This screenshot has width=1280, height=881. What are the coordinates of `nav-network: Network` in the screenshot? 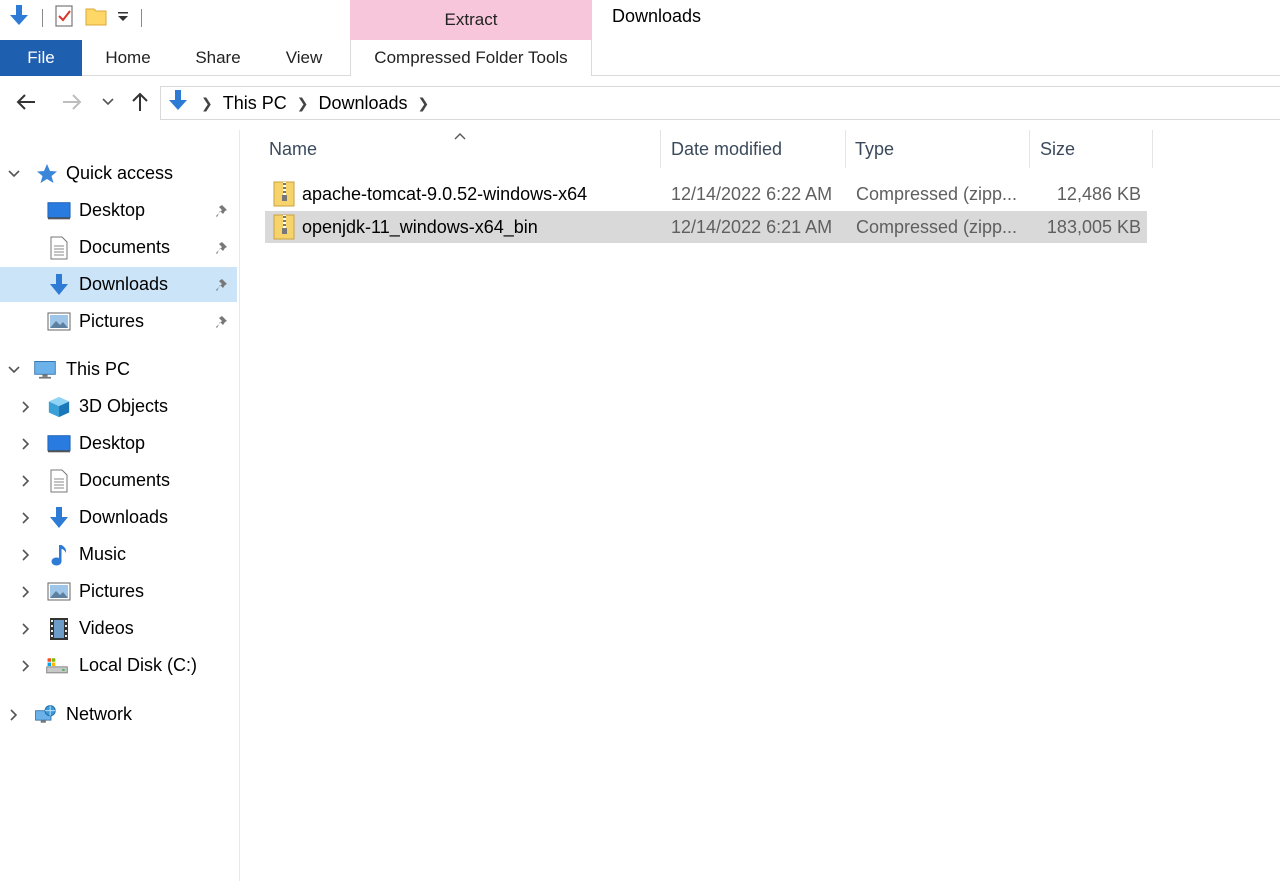 It's located at (118, 714).